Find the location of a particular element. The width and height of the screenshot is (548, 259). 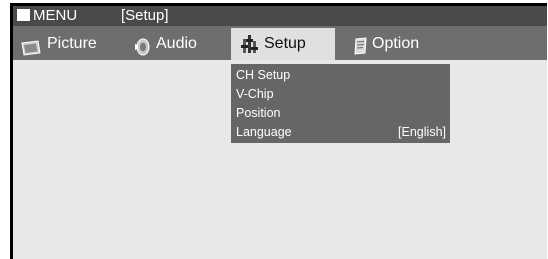

submenu-item-position: Position is located at coordinates (341, 113).